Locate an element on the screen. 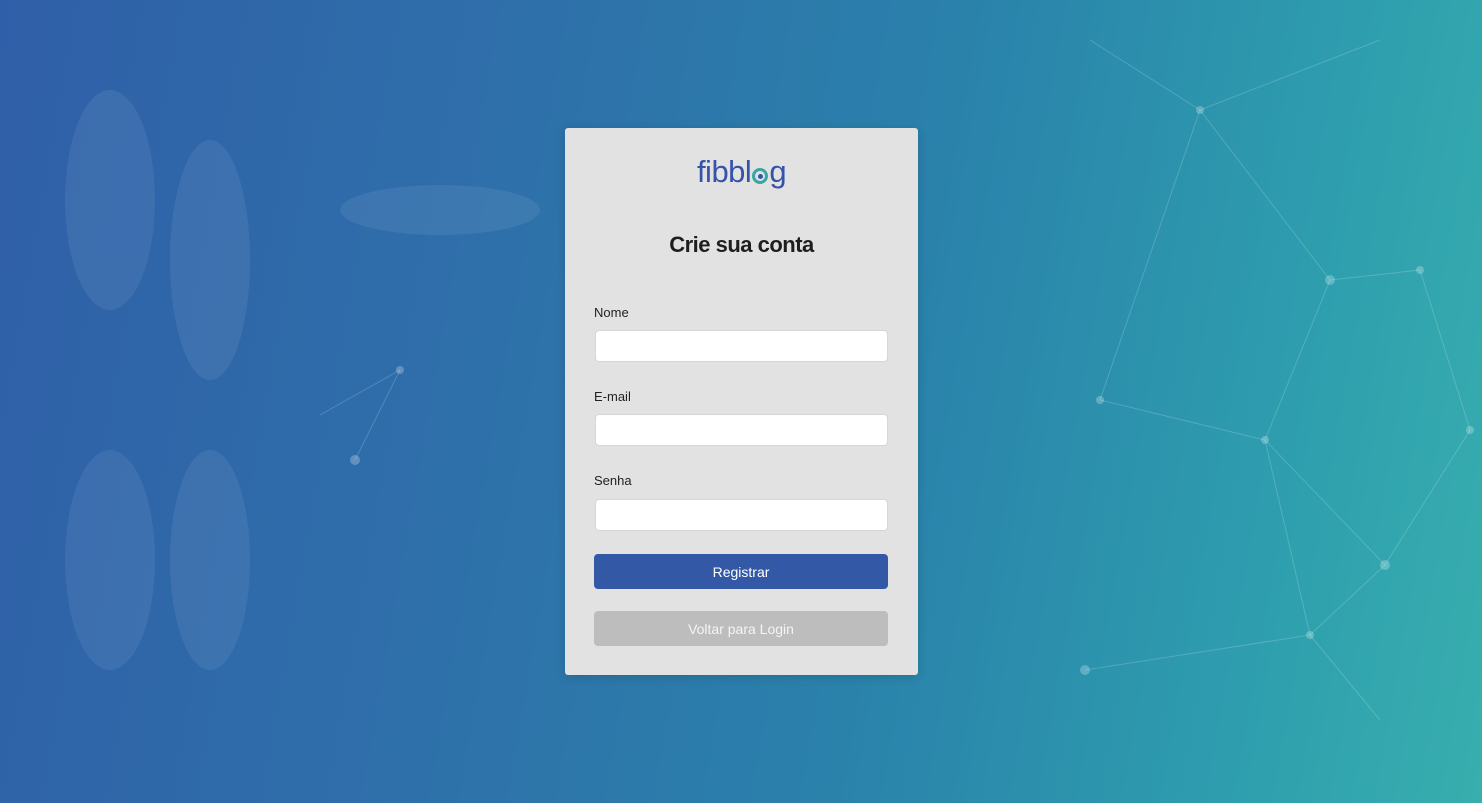  name-input is located at coordinates (741, 346).